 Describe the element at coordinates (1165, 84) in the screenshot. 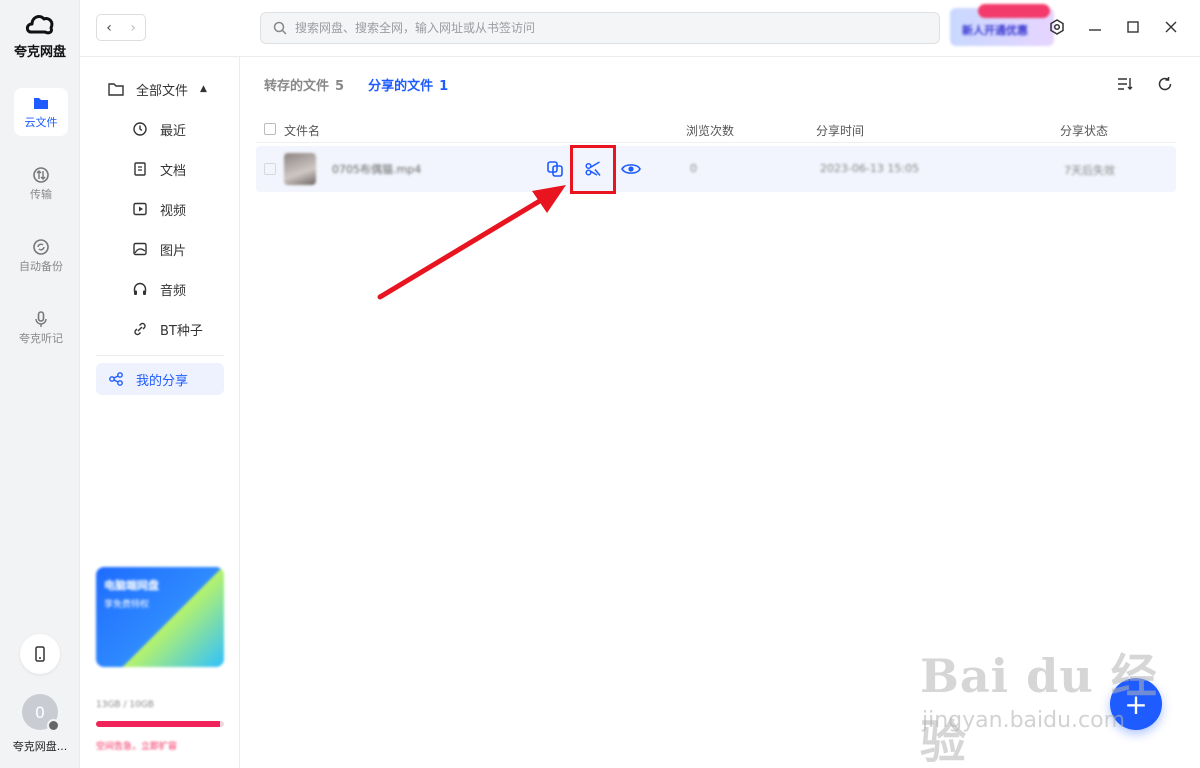

I see `refresh-icon` at that location.